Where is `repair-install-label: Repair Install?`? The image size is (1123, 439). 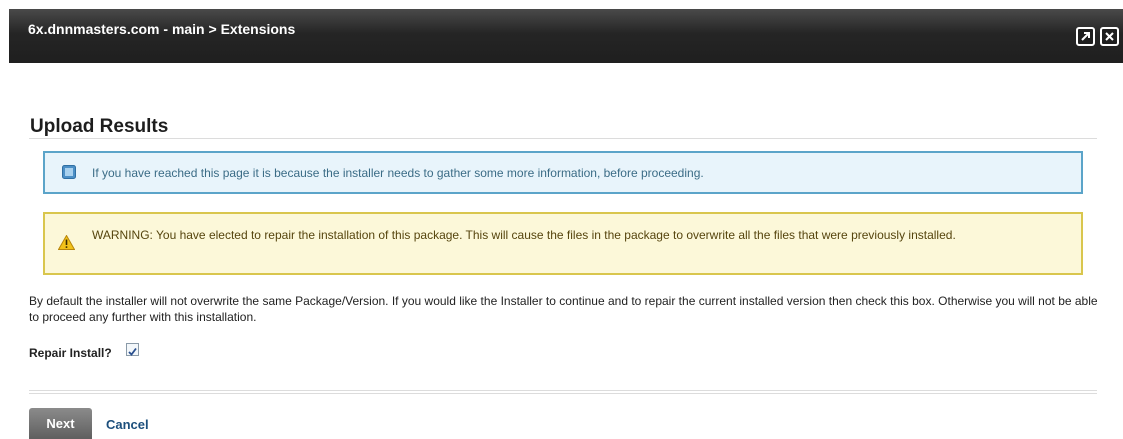
repair-install-label: Repair Install? is located at coordinates (70, 353).